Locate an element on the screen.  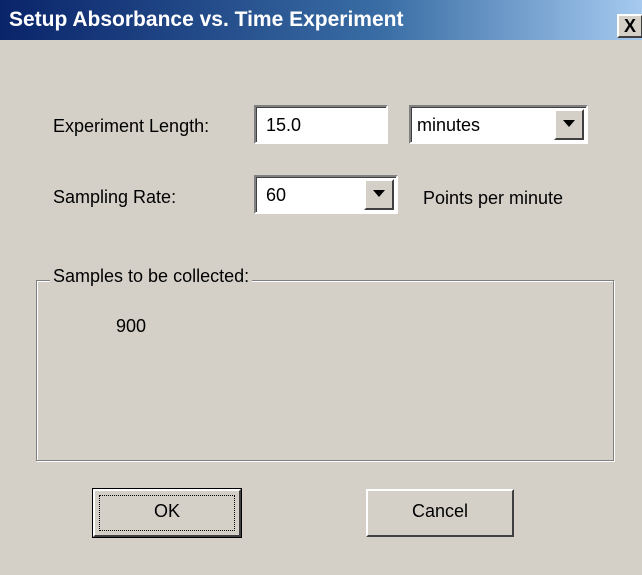
ok-button: OK is located at coordinates (167, 513).